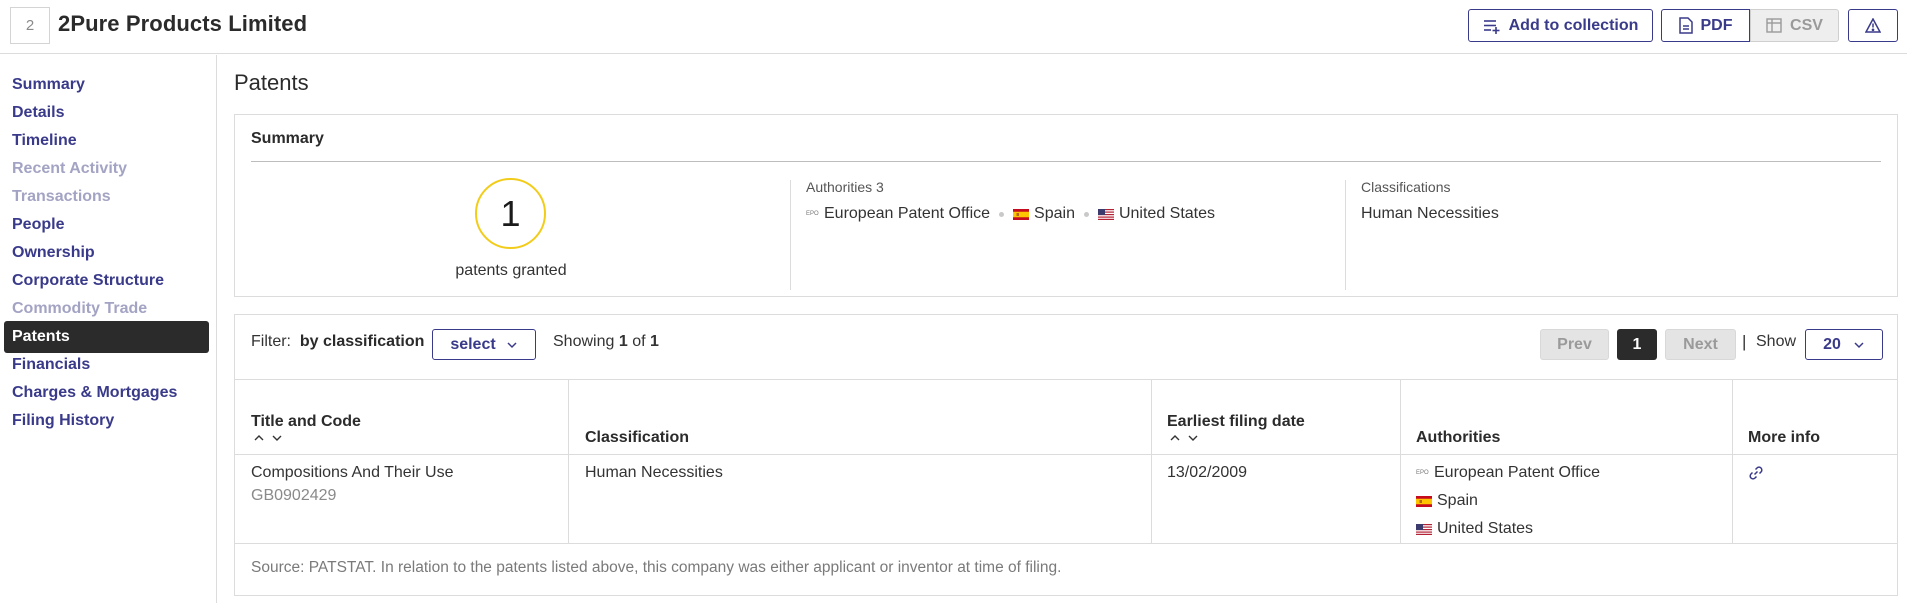 Image resolution: width=1907 pixels, height=603 pixels. Describe the element at coordinates (1574, 344) in the screenshot. I see `prev-page-button: Prev` at that location.